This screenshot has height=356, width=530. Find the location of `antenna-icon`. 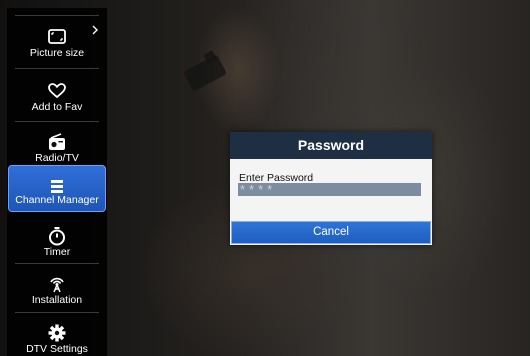

antenna-icon is located at coordinates (57, 284).